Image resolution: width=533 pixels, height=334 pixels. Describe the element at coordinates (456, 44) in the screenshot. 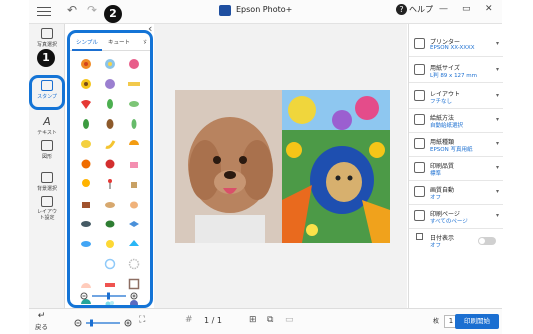

I see `setting-printer: プリンター EPSON XX-XXXX ▾` at that location.